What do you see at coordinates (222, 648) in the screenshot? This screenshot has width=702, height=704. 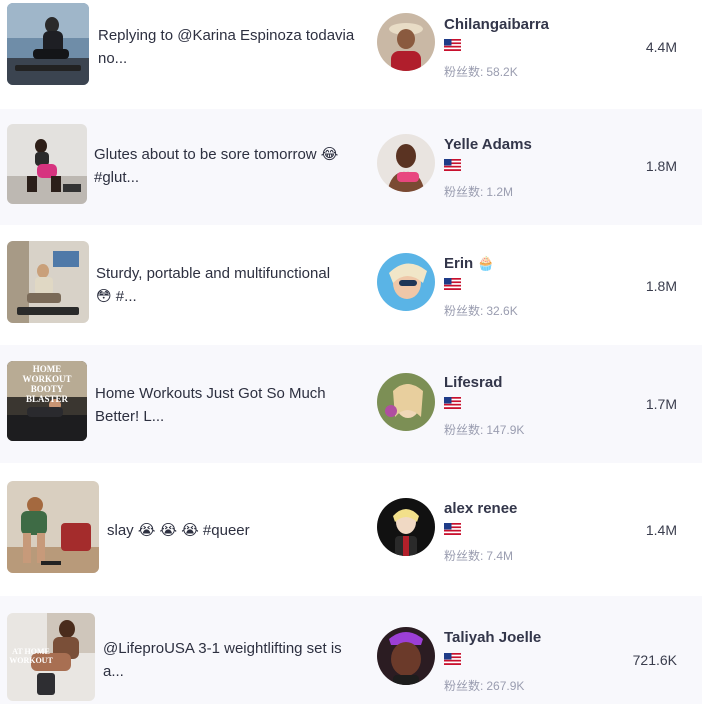 I see `description-line: @LifeproUSA 3-1 weightlifting set is` at bounding box center [222, 648].